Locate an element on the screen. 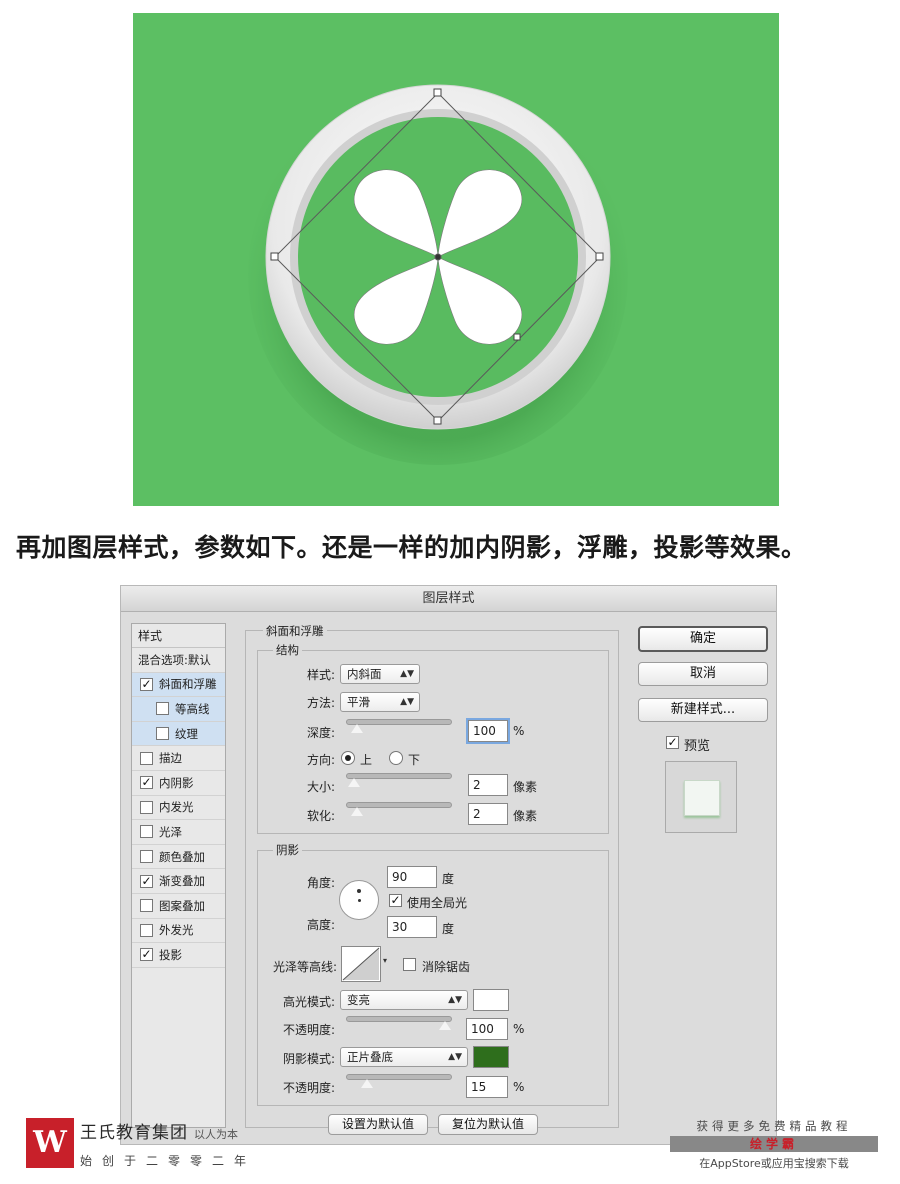 The height and width of the screenshot is (1184, 900). style-item-bevel: ✓ 斜面和浮雕 is located at coordinates (178, 685).